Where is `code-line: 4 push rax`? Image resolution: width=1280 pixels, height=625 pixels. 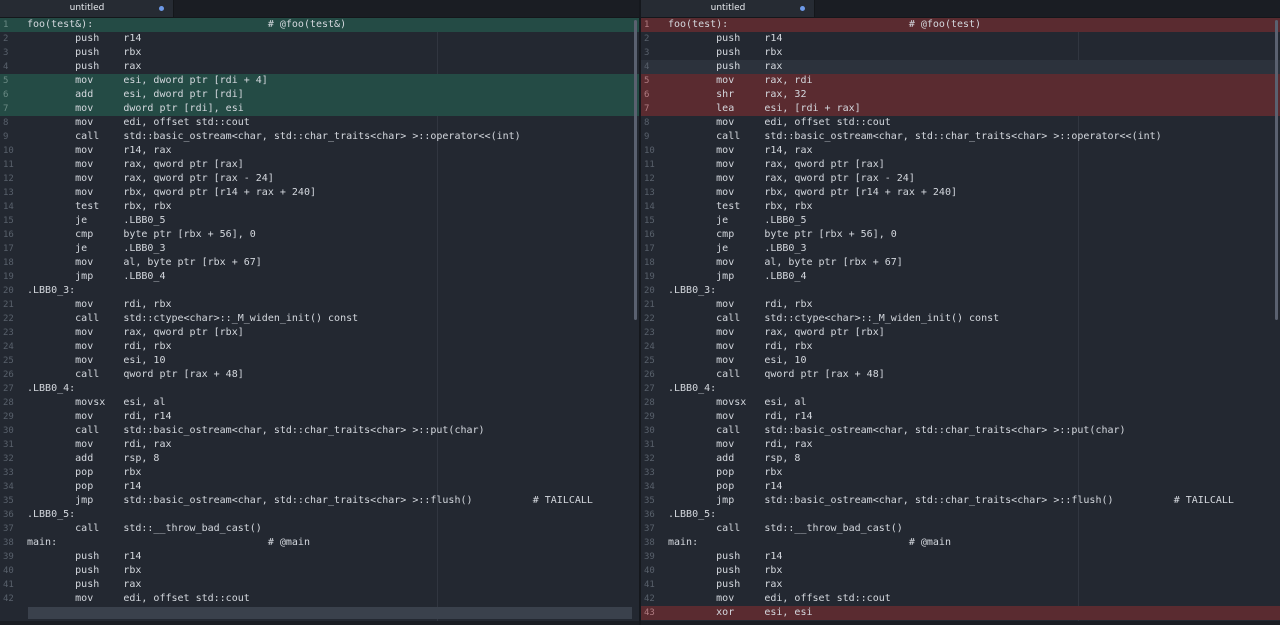 code-line: 4 push rax is located at coordinates (319, 67).